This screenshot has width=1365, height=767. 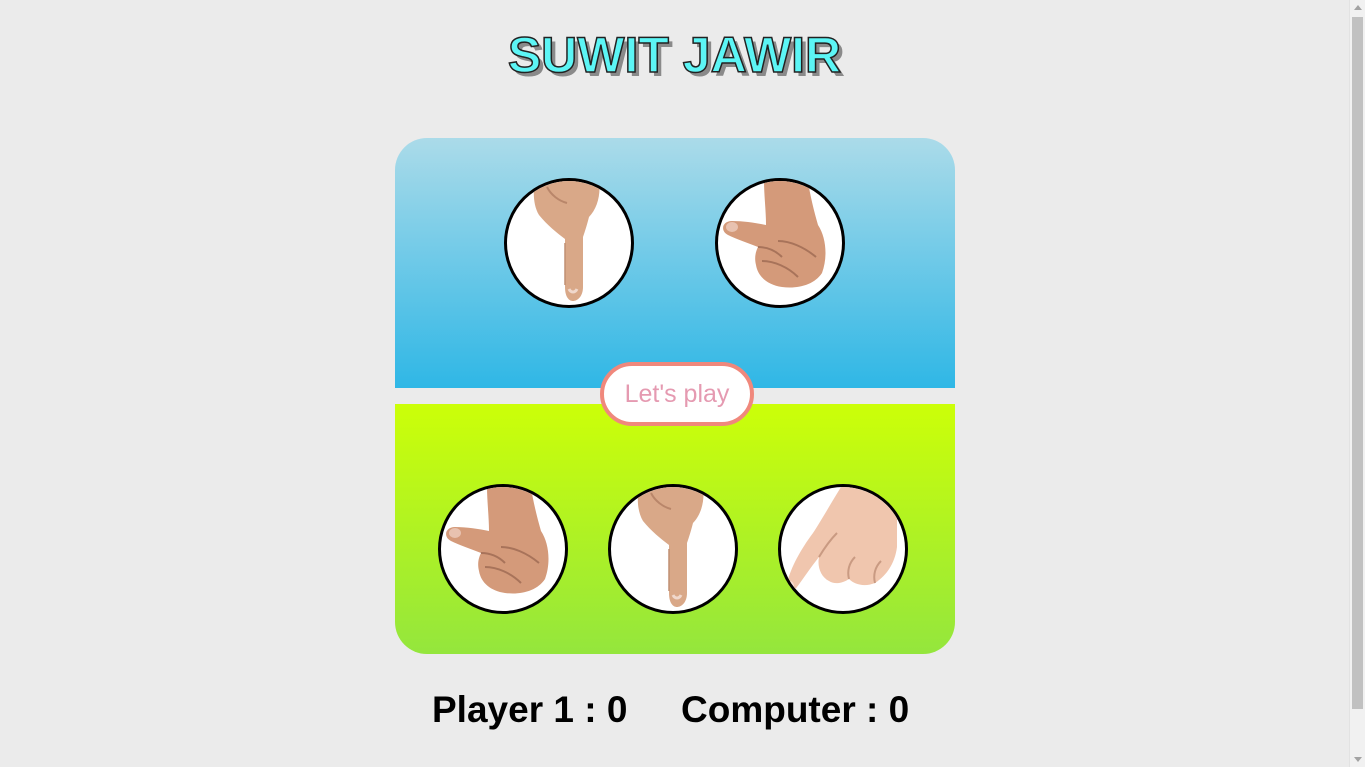 What do you see at coordinates (1358, 7) in the screenshot?
I see `scroll-up-arrow-icon` at bounding box center [1358, 7].